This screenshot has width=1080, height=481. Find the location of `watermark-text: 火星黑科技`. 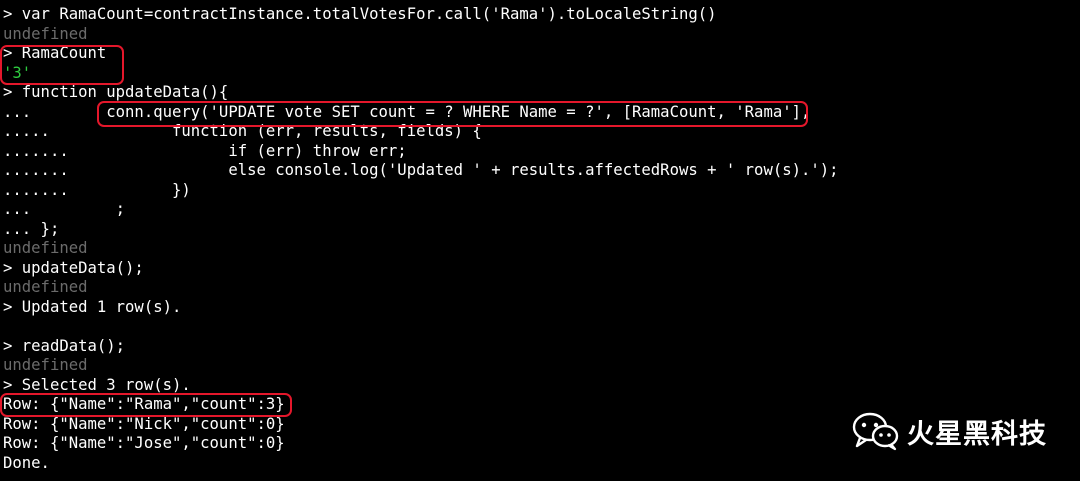

watermark-text: 火星黑科技 is located at coordinates (977, 434).